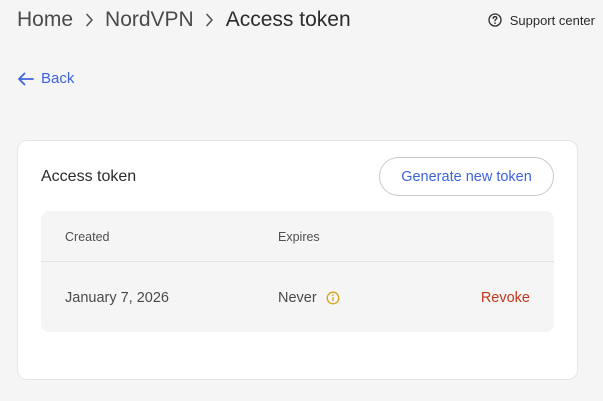  I want to click on back-link: Back, so click(45, 78).